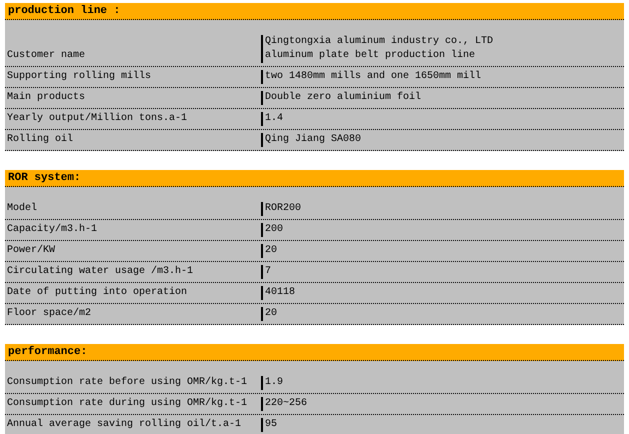 The image size is (629, 434). What do you see at coordinates (97, 119) in the screenshot?
I see `row-label: Yearly output/Million tons.a-1` at bounding box center [97, 119].